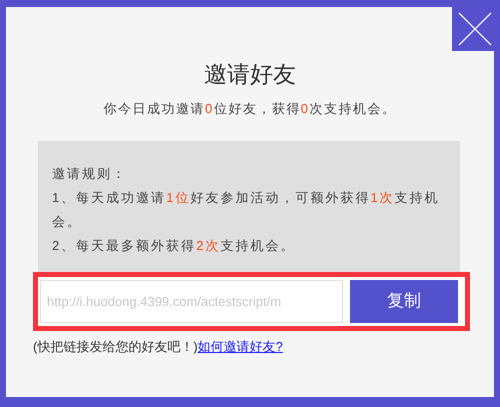  I want to click on help-link: 如何邀请好友?, so click(240, 346).